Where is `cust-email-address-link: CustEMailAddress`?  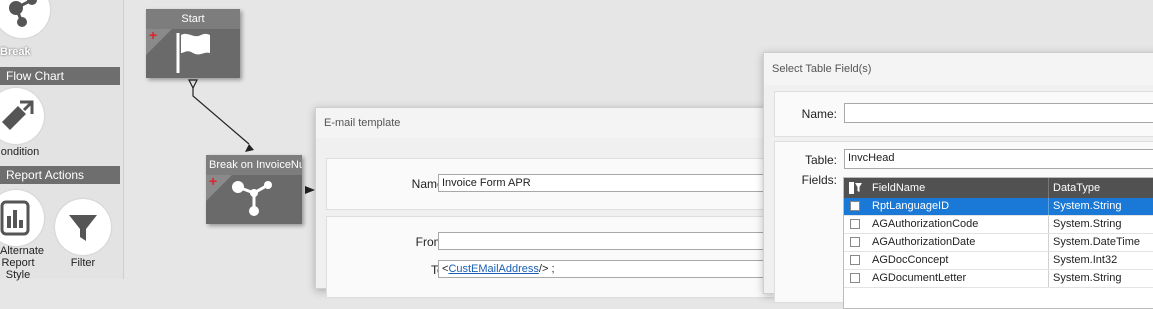
cust-email-address-link: CustEMailAddress is located at coordinates (493, 269).